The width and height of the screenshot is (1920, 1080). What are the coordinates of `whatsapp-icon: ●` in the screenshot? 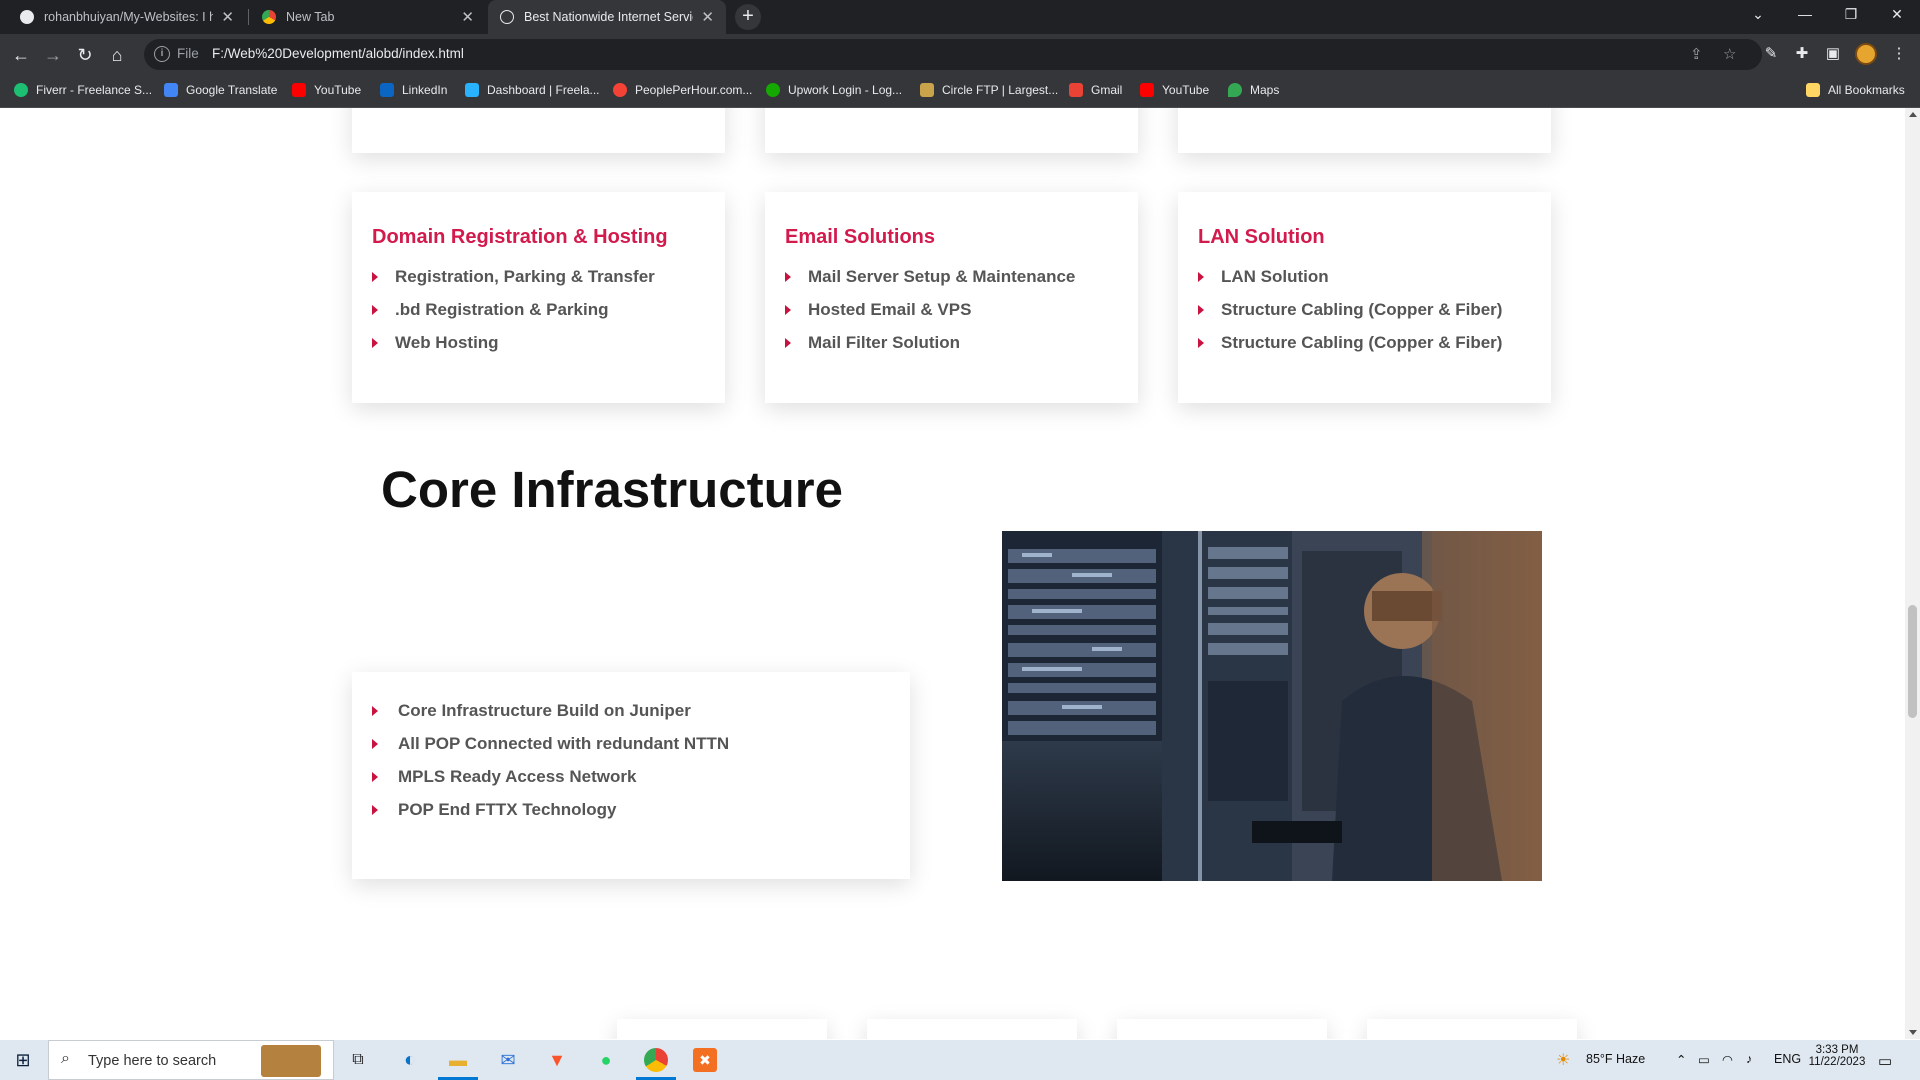 It's located at (606, 1060).